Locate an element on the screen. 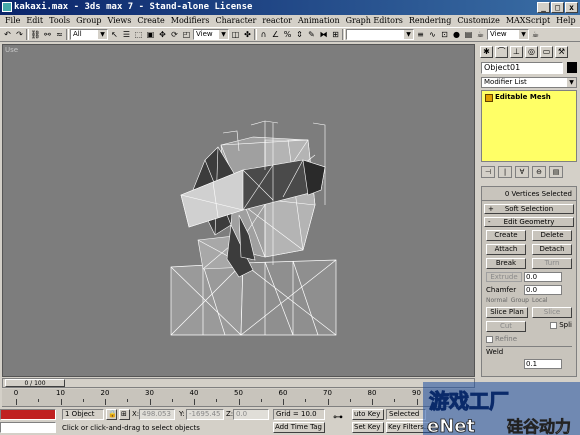 This screenshot has width=580, height=435. slice-plane-button: Slice Plan is located at coordinates (507, 312).